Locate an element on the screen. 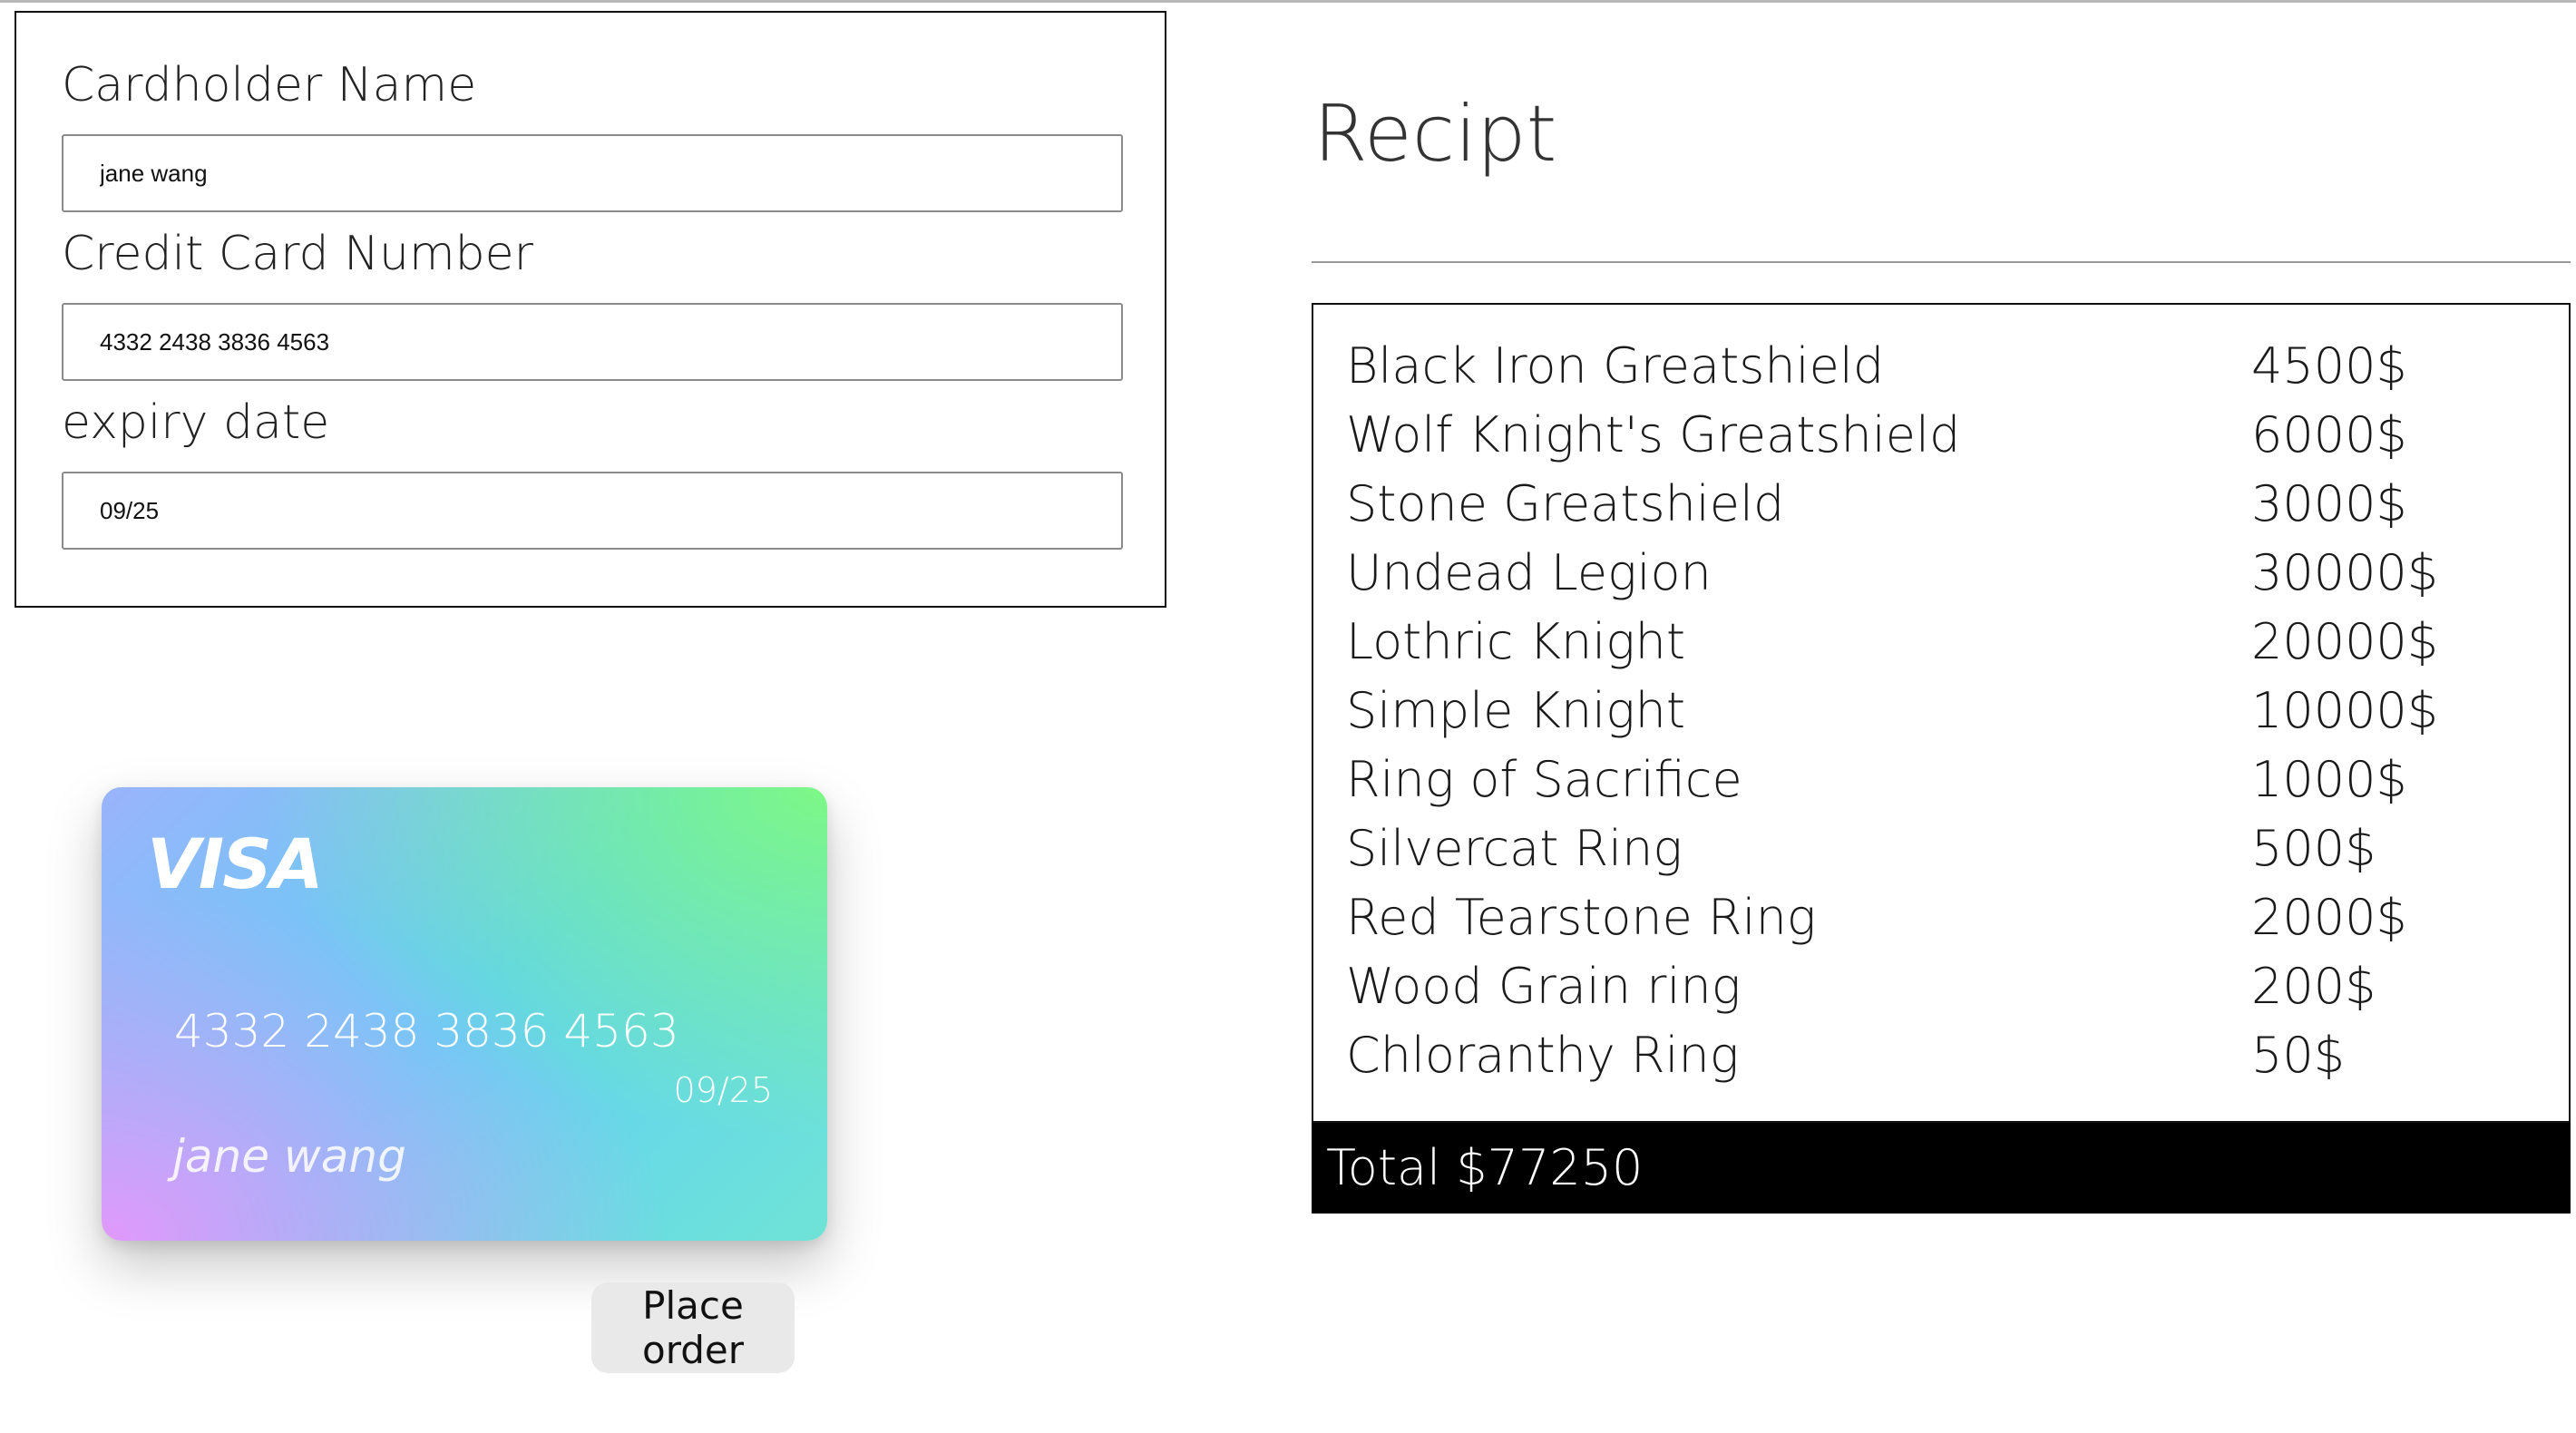 The width and height of the screenshot is (2576, 1433). item-name: Wood Grain ring is located at coordinates (1544, 986).